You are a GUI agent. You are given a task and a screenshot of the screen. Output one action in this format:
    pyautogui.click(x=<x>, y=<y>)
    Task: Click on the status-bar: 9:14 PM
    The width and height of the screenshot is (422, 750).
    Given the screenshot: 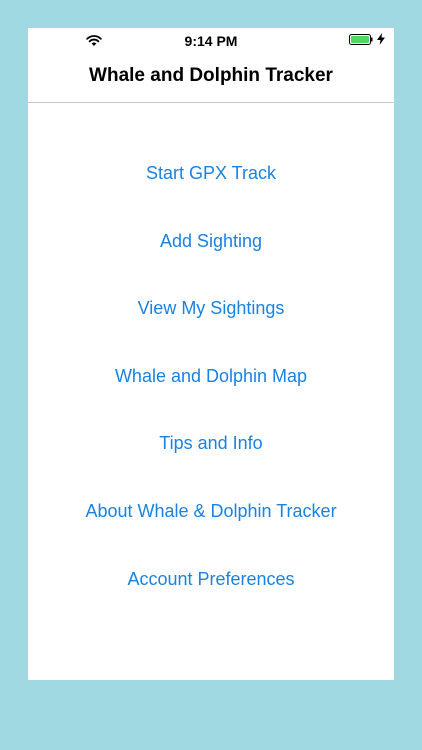 What is the action you would take?
    pyautogui.click(x=211, y=40)
    